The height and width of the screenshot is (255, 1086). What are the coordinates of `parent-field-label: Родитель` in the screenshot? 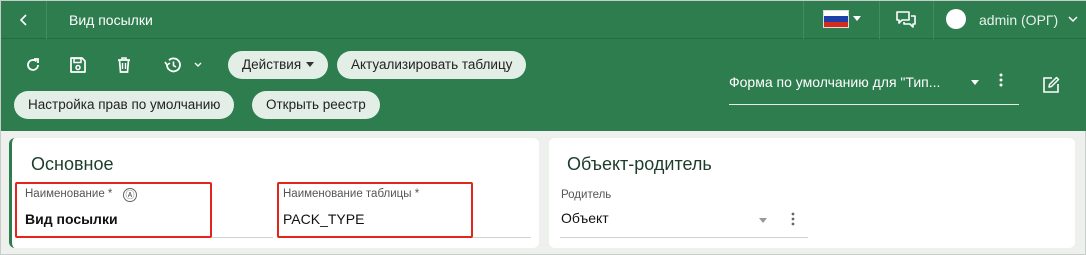 It's located at (586, 195).